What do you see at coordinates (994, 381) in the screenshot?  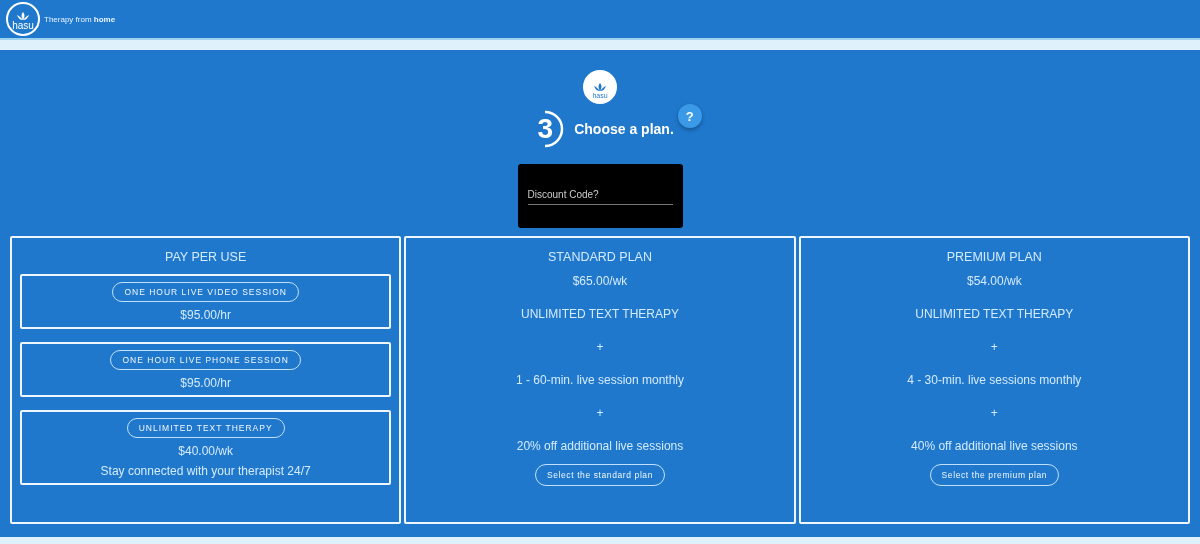 I see `plan-feature: 4 - 30-min. live sessions monthly` at bounding box center [994, 381].